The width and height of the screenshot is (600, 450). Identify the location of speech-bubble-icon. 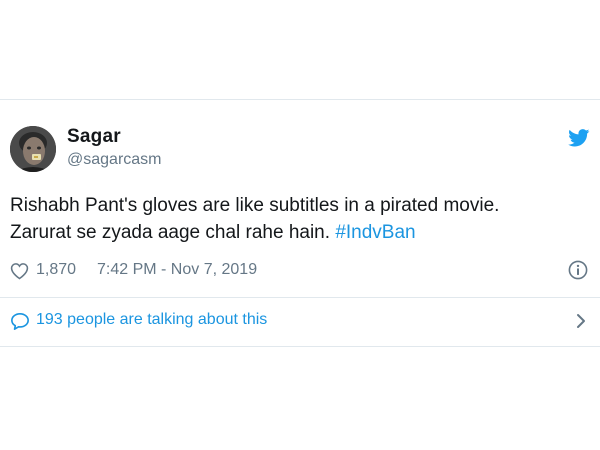
(20, 321).